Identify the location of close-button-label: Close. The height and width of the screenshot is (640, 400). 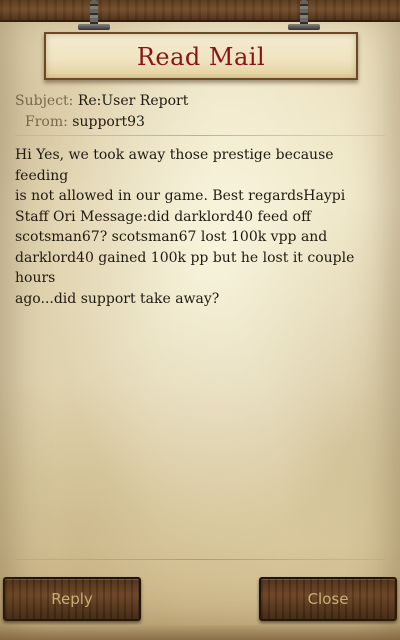
(328, 599).